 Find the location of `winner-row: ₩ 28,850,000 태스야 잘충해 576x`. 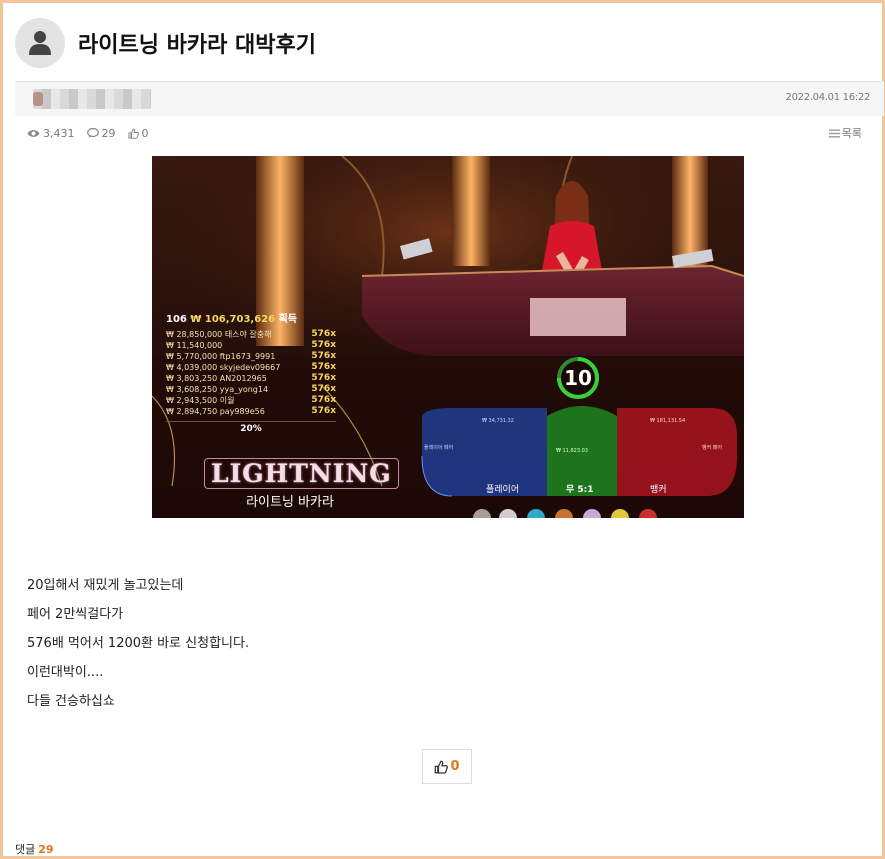

winner-row: ₩ 28,850,000 태스야 잘충해 576x is located at coordinates (251, 334).